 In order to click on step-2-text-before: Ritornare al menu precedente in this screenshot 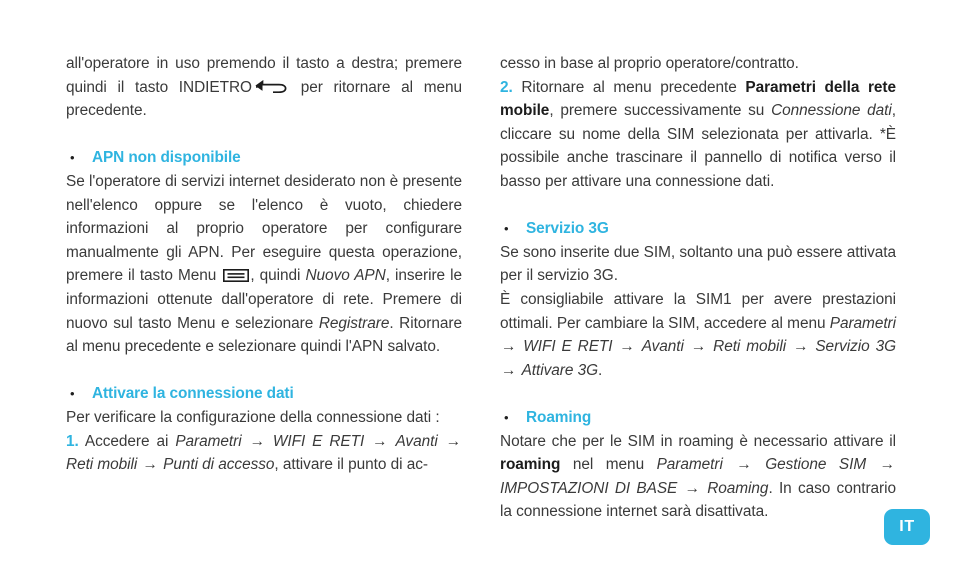, I will do `click(629, 87)`.